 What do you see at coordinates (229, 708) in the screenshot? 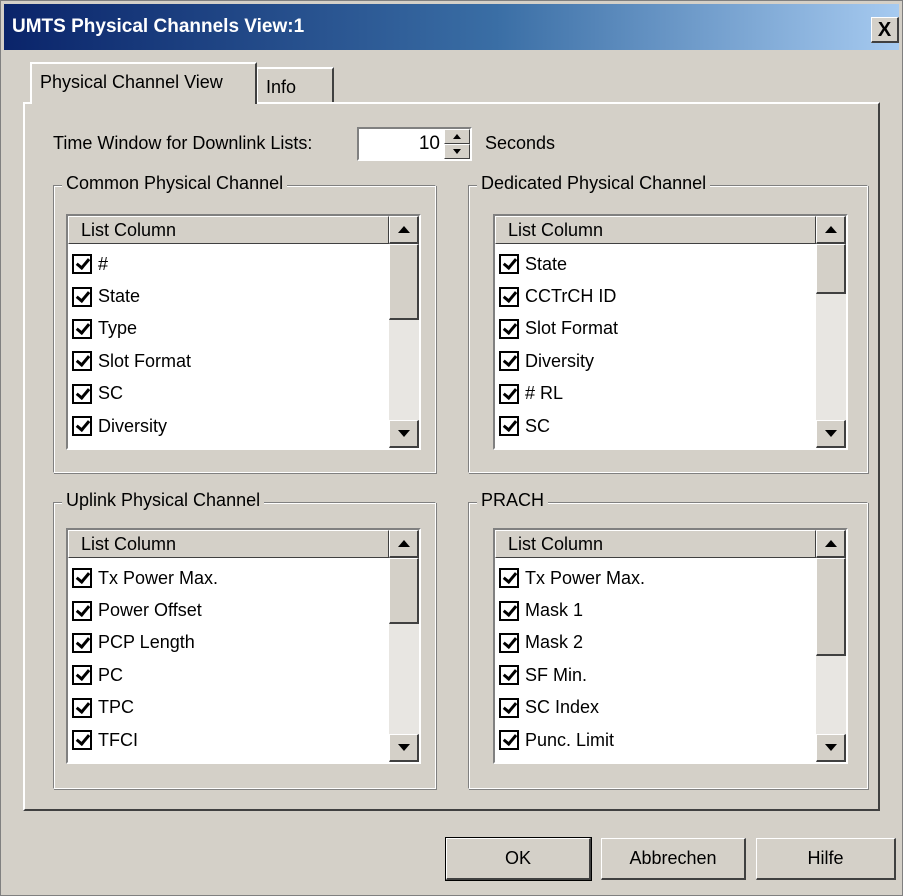
I see `list-item: TPC` at bounding box center [229, 708].